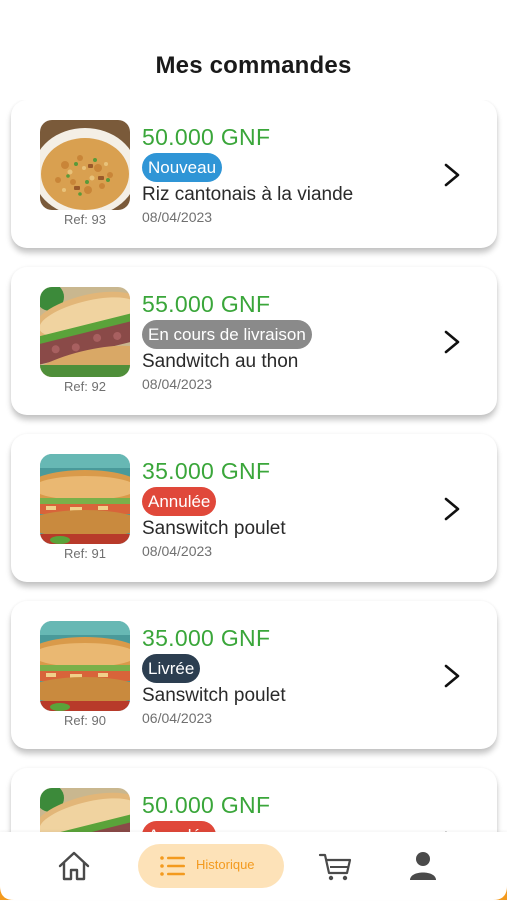 The width and height of the screenshot is (507, 905). Describe the element at coordinates (85, 165) in the screenshot. I see `fried-rice-image` at that location.